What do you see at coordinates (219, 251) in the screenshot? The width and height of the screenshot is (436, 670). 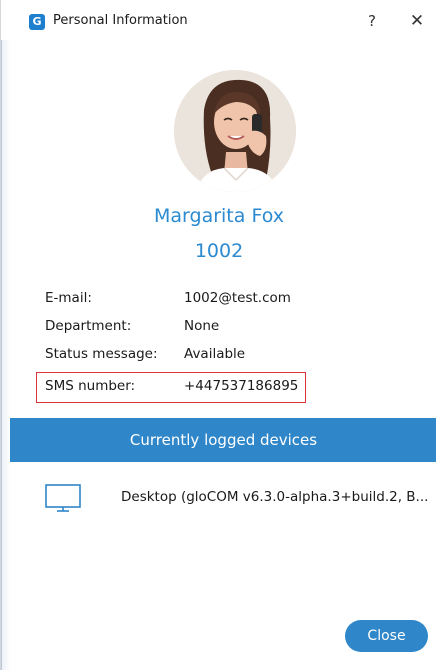 I see `contact-extension: 1002` at bounding box center [219, 251].